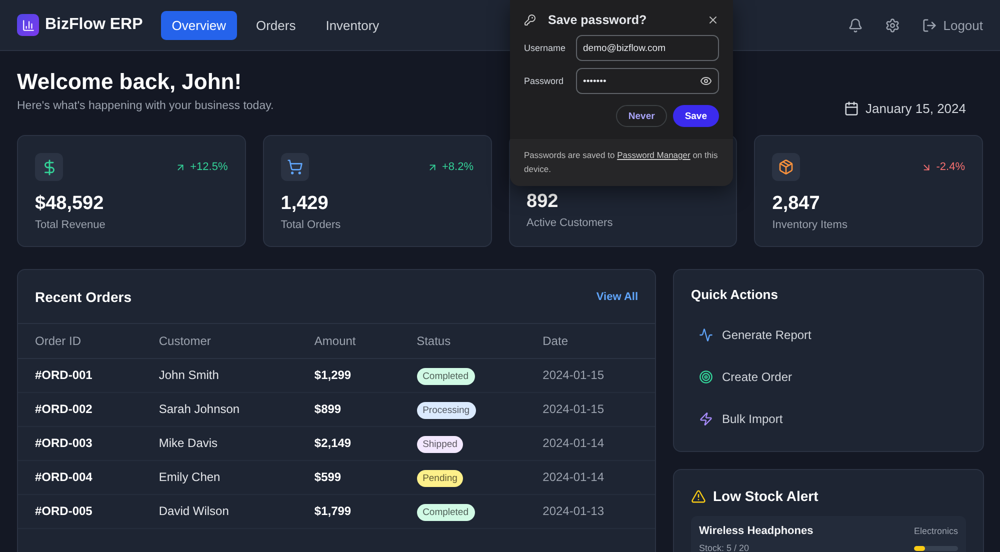 The height and width of the screenshot is (552, 1000). What do you see at coordinates (463, 341) in the screenshot?
I see `column-header: Status` at bounding box center [463, 341].